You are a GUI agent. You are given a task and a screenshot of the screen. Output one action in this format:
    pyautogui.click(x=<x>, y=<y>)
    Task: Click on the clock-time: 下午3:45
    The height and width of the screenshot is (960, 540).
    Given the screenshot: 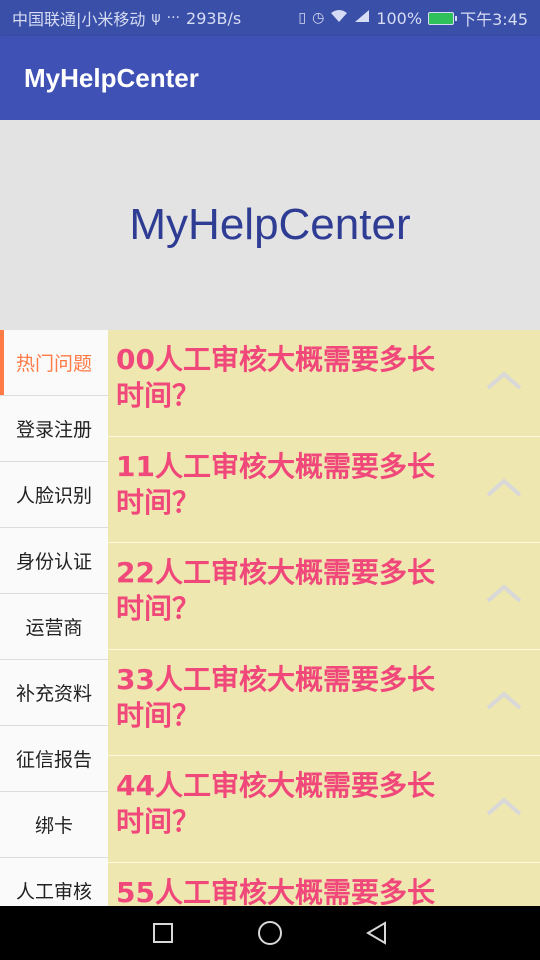 What is the action you would take?
    pyautogui.click(x=494, y=19)
    